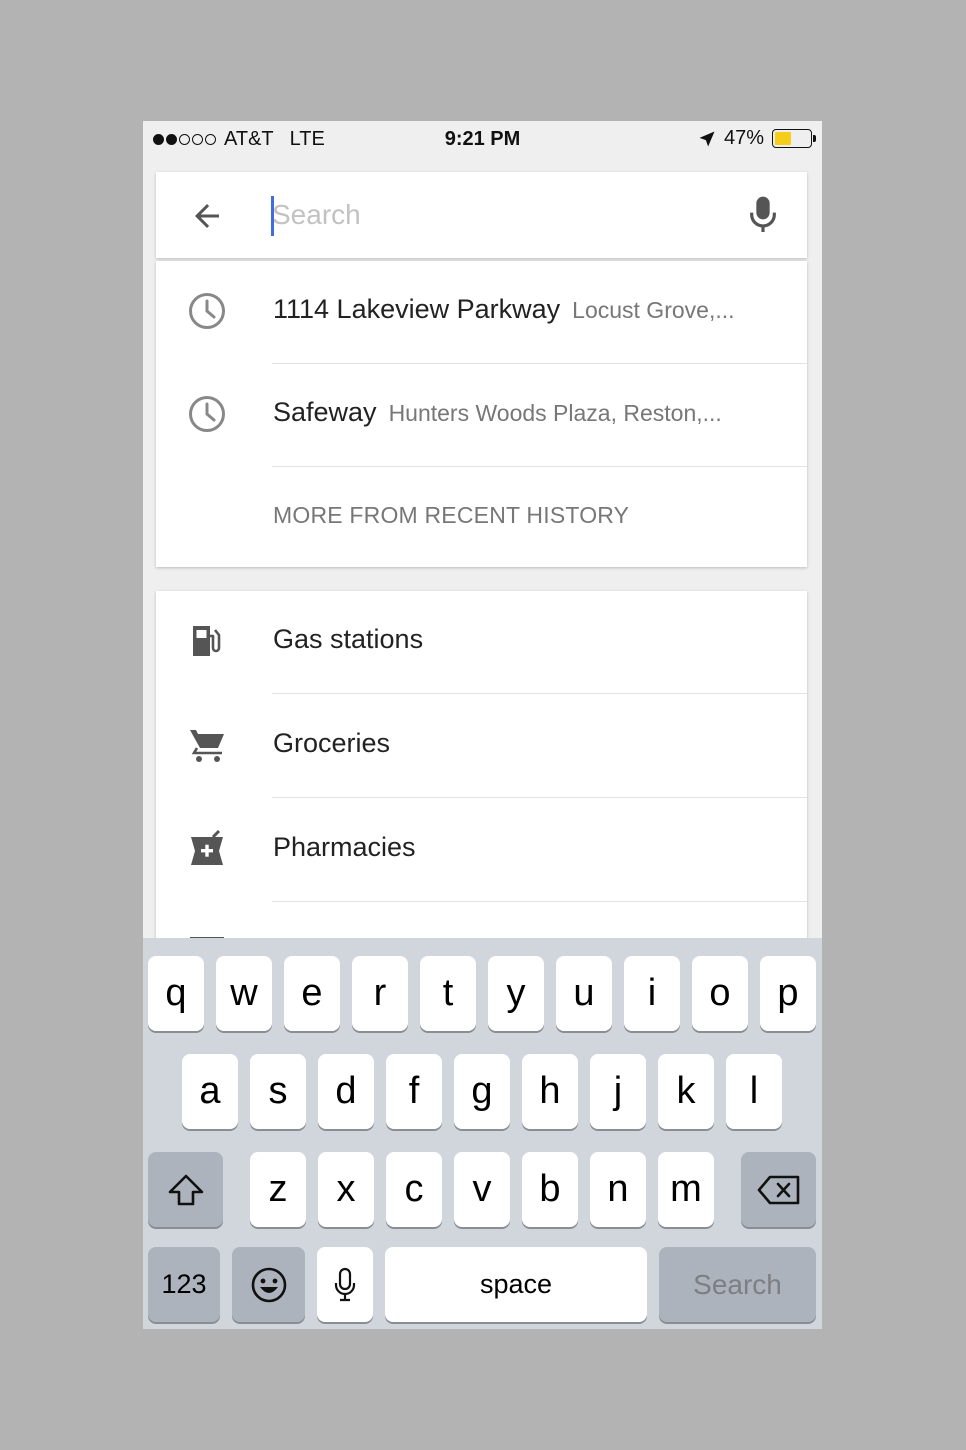 This screenshot has width=966, height=1450. What do you see at coordinates (737, 1284) in the screenshot?
I see `search-return-key: Search` at bounding box center [737, 1284].